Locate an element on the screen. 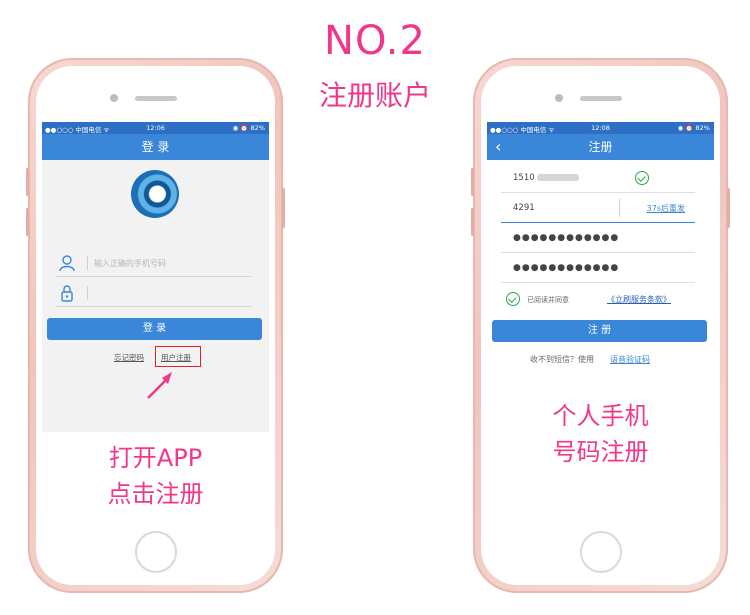 Image resolution: width=750 pixels, height=615 pixels. nav-title: 登 录 is located at coordinates (155, 147).